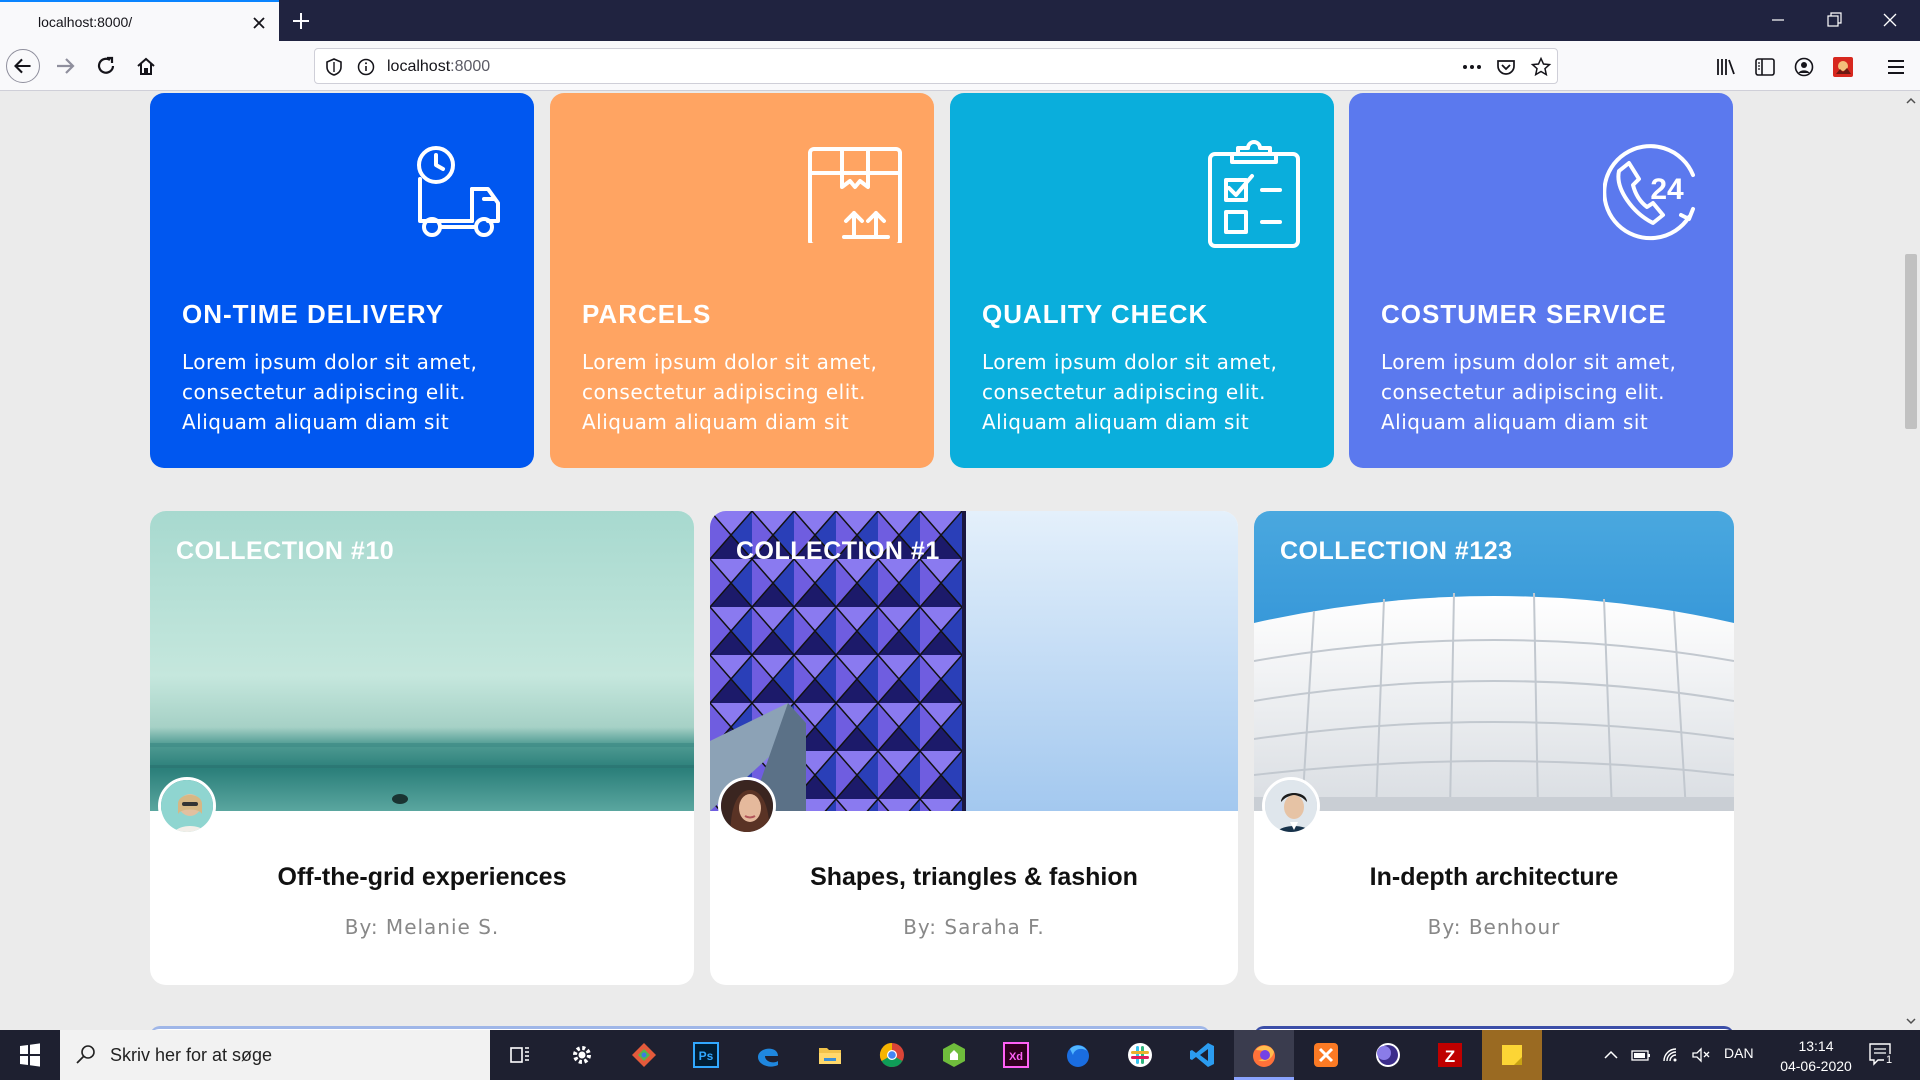 This screenshot has width=1920, height=1080. I want to click on gear-icon, so click(582, 1055).